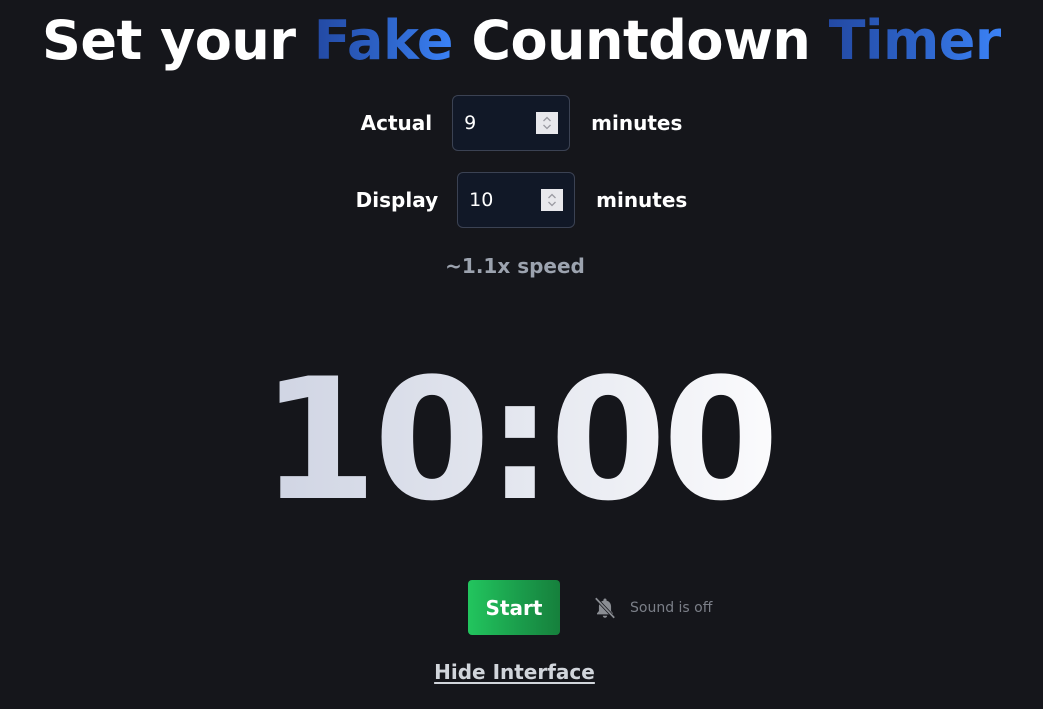 This screenshot has height=709, width=1043. I want to click on countdown-value: 10:00, so click(520, 440).